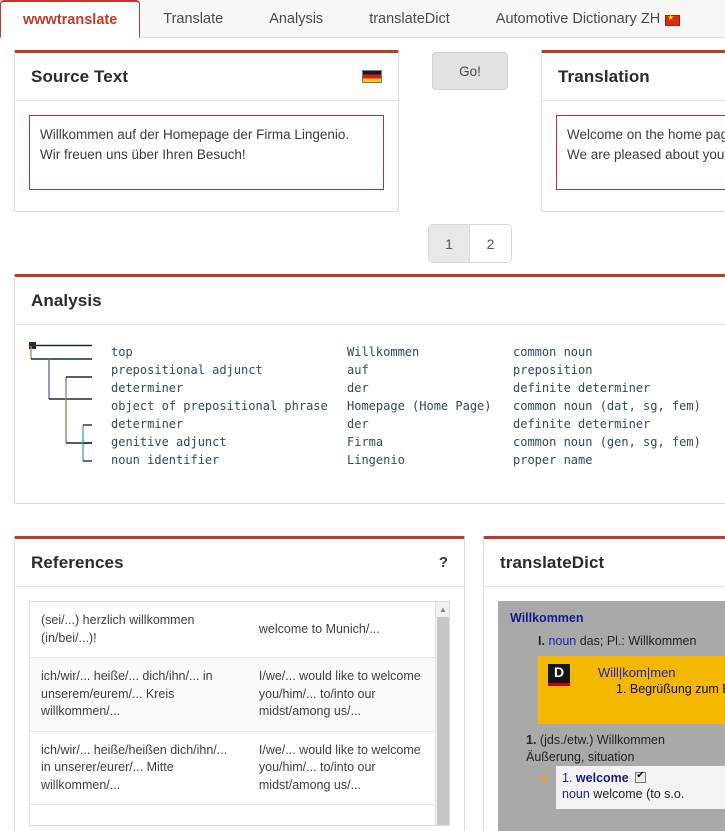 The height and width of the screenshot is (831, 725). What do you see at coordinates (377, 426) in the screenshot?
I see `tree-row: determiner der definite determiner` at bounding box center [377, 426].